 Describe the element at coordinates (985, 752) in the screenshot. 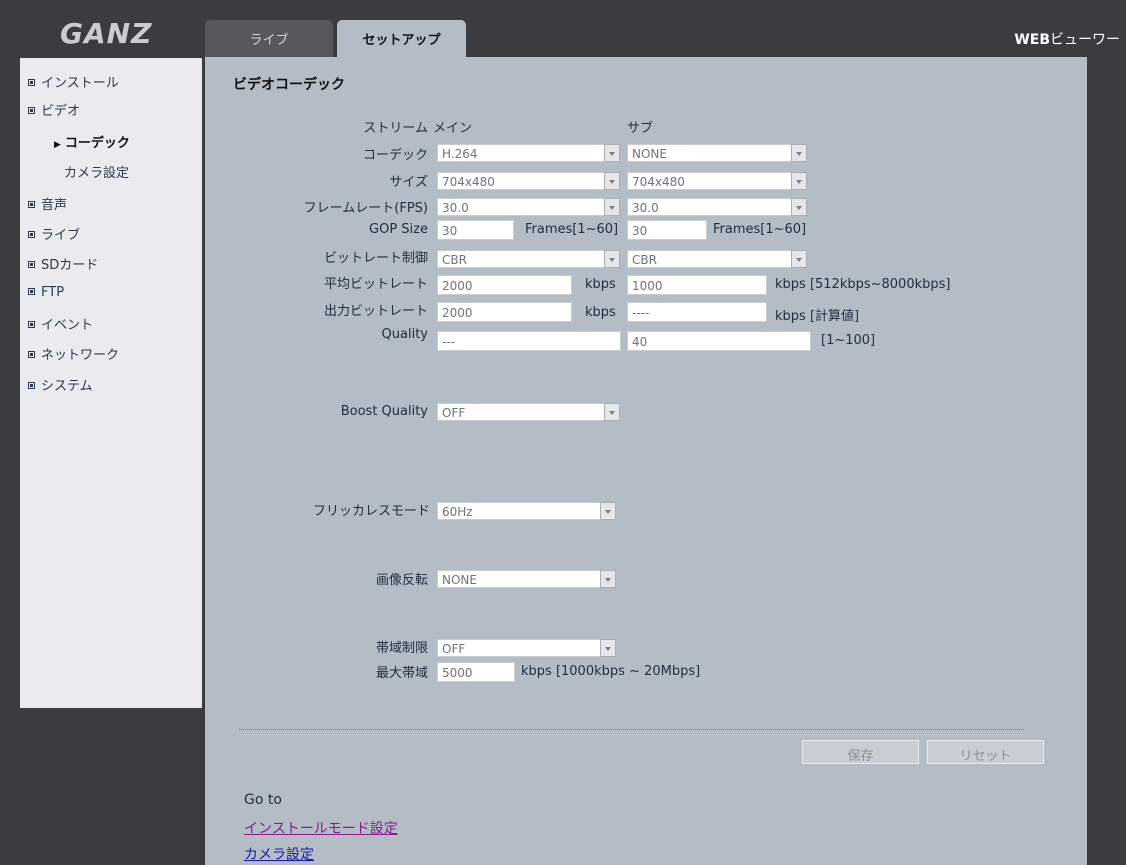

I see `reset-button: リセット` at that location.